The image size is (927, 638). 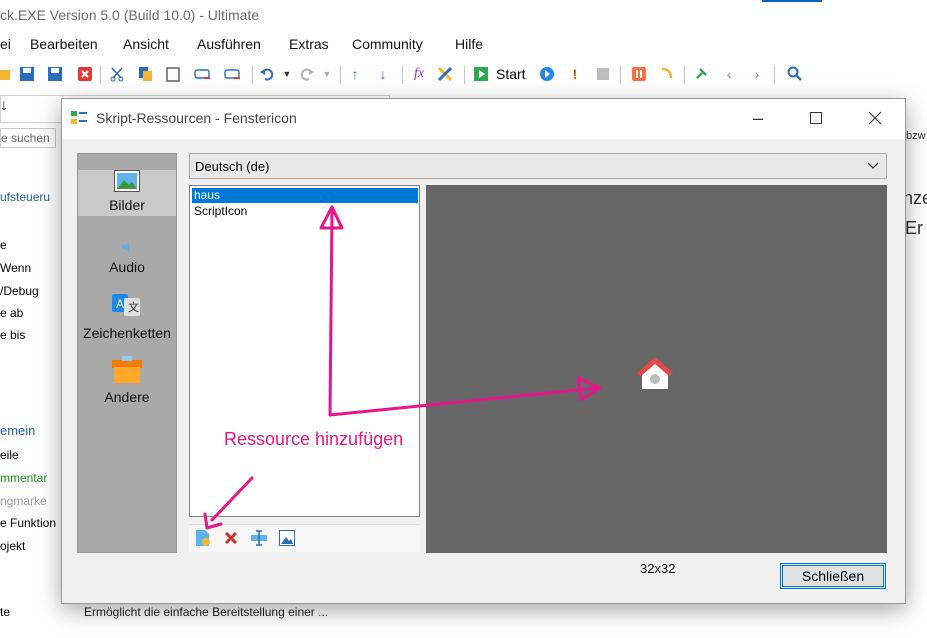 I want to click on category-bilder: Bilder, so click(x=127, y=193).